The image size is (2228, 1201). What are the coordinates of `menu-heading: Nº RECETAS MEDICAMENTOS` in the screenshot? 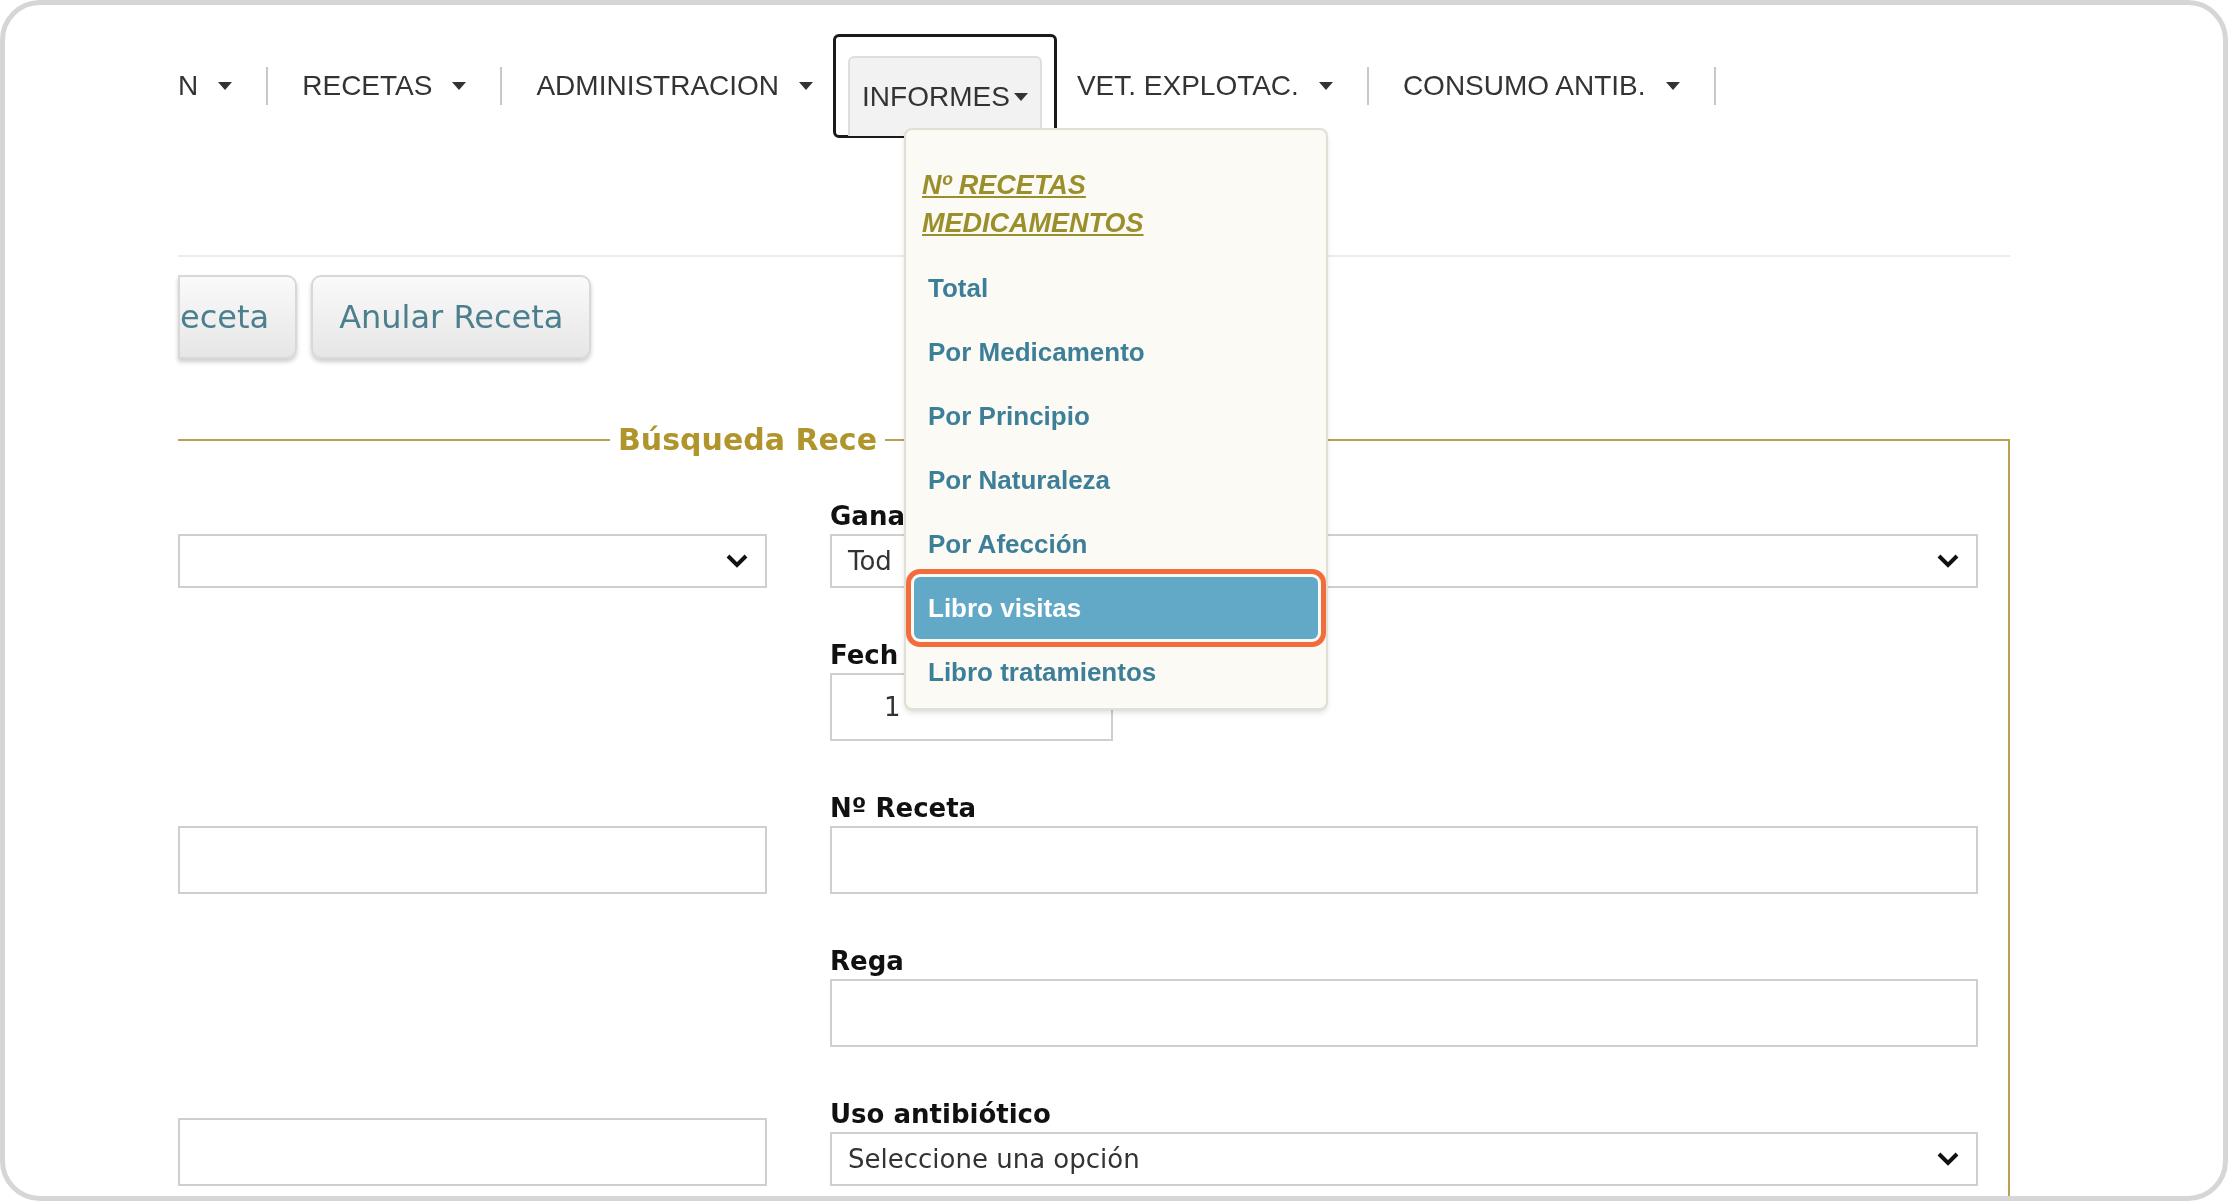 It's located at (1033, 204).